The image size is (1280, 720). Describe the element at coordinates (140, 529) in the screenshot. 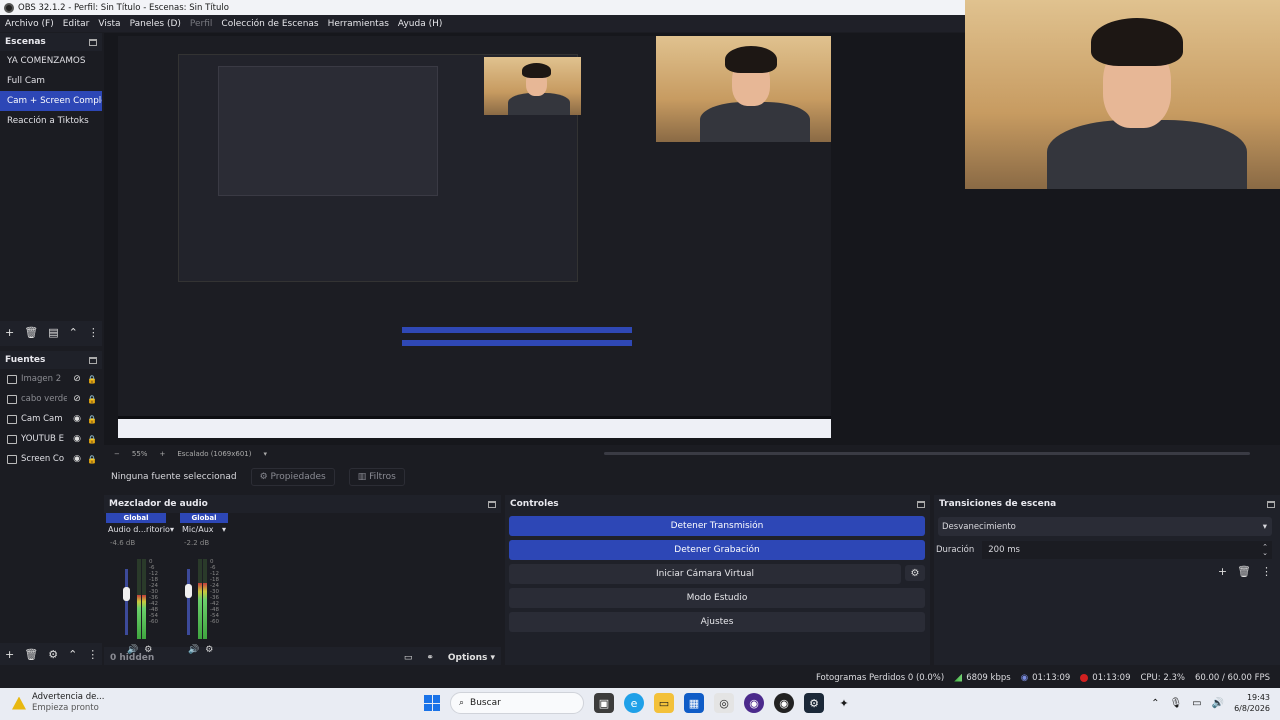

I see `channel-name: Audio d...ritorio ▾` at that location.